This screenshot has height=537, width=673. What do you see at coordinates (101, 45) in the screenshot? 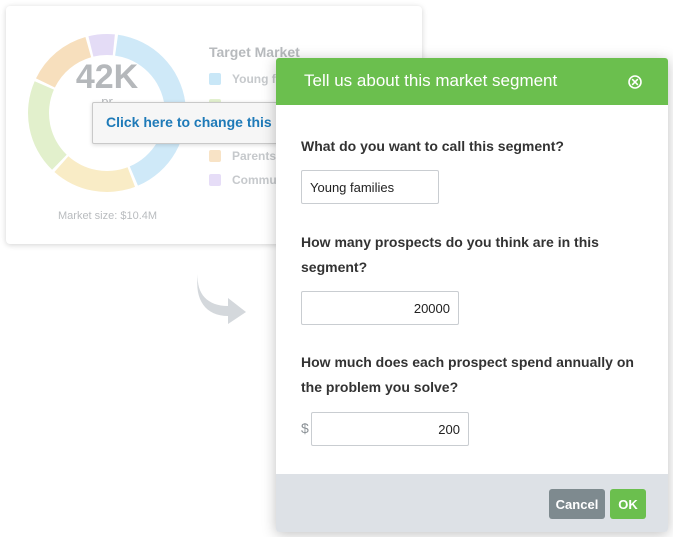
I see `donut-slice-community` at bounding box center [101, 45].